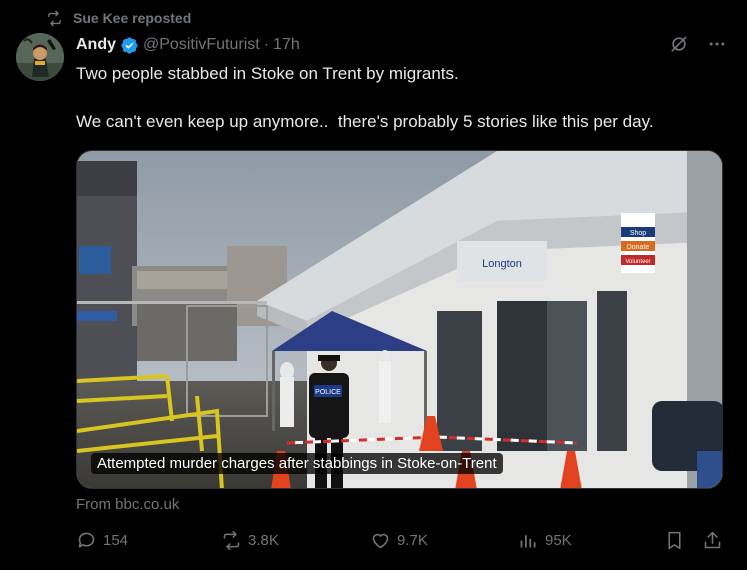  Describe the element at coordinates (380, 541) in the screenshot. I see `heart-icon` at that location.